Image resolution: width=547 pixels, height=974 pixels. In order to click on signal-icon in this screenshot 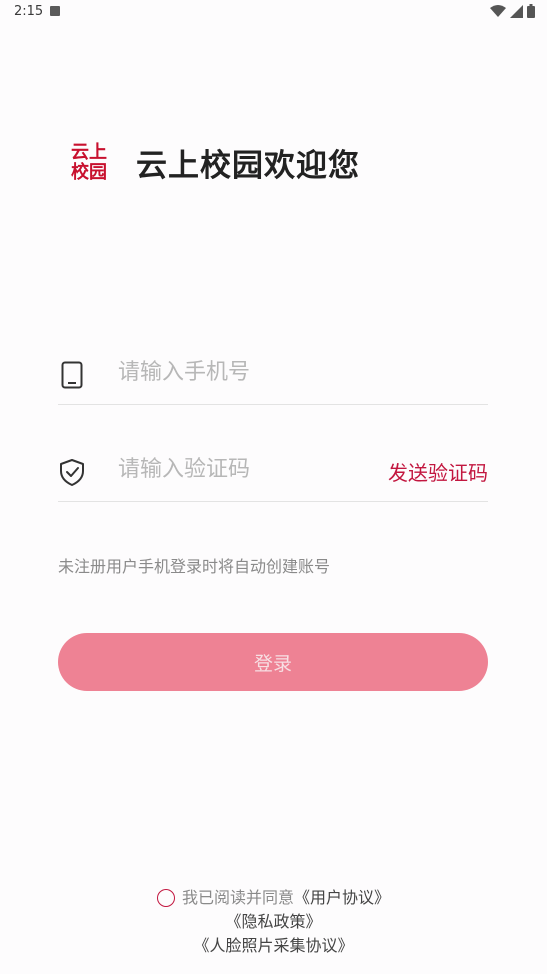, I will do `click(516, 11)`.